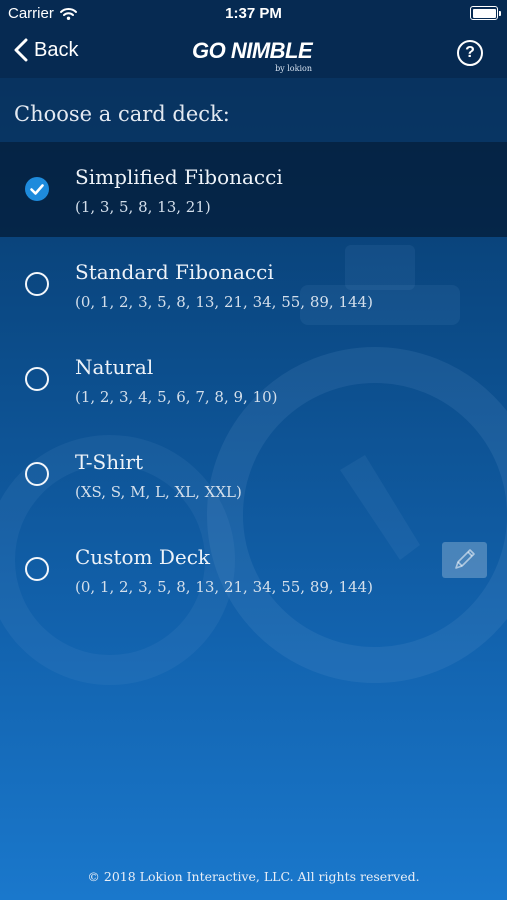 The image size is (507, 900). What do you see at coordinates (252, 50) in the screenshot?
I see `logo-wordmark: GO NIMBLE` at bounding box center [252, 50].